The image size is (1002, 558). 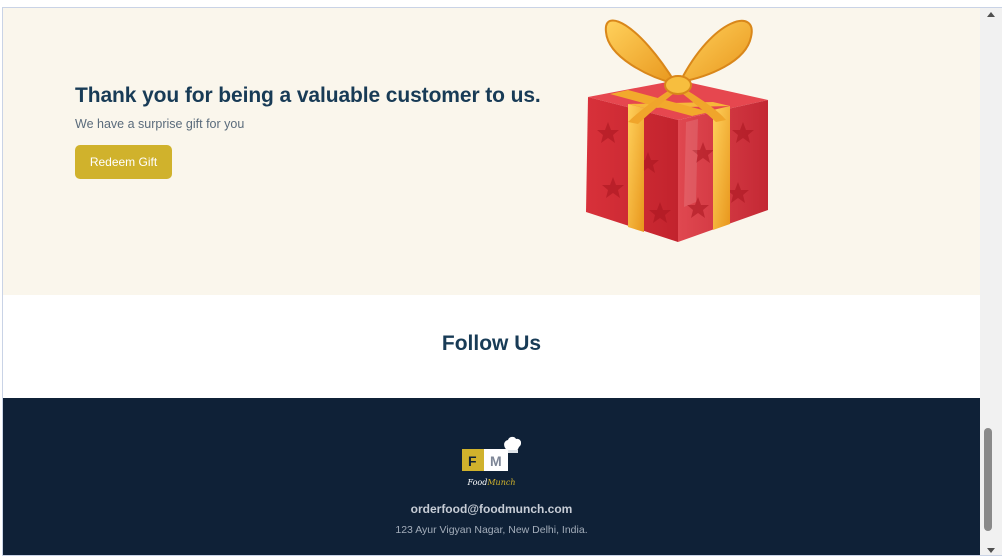 What do you see at coordinates (477, 482) in the screenshot?
I see `logo-text-food: Food` at bounding box center [477, 482].